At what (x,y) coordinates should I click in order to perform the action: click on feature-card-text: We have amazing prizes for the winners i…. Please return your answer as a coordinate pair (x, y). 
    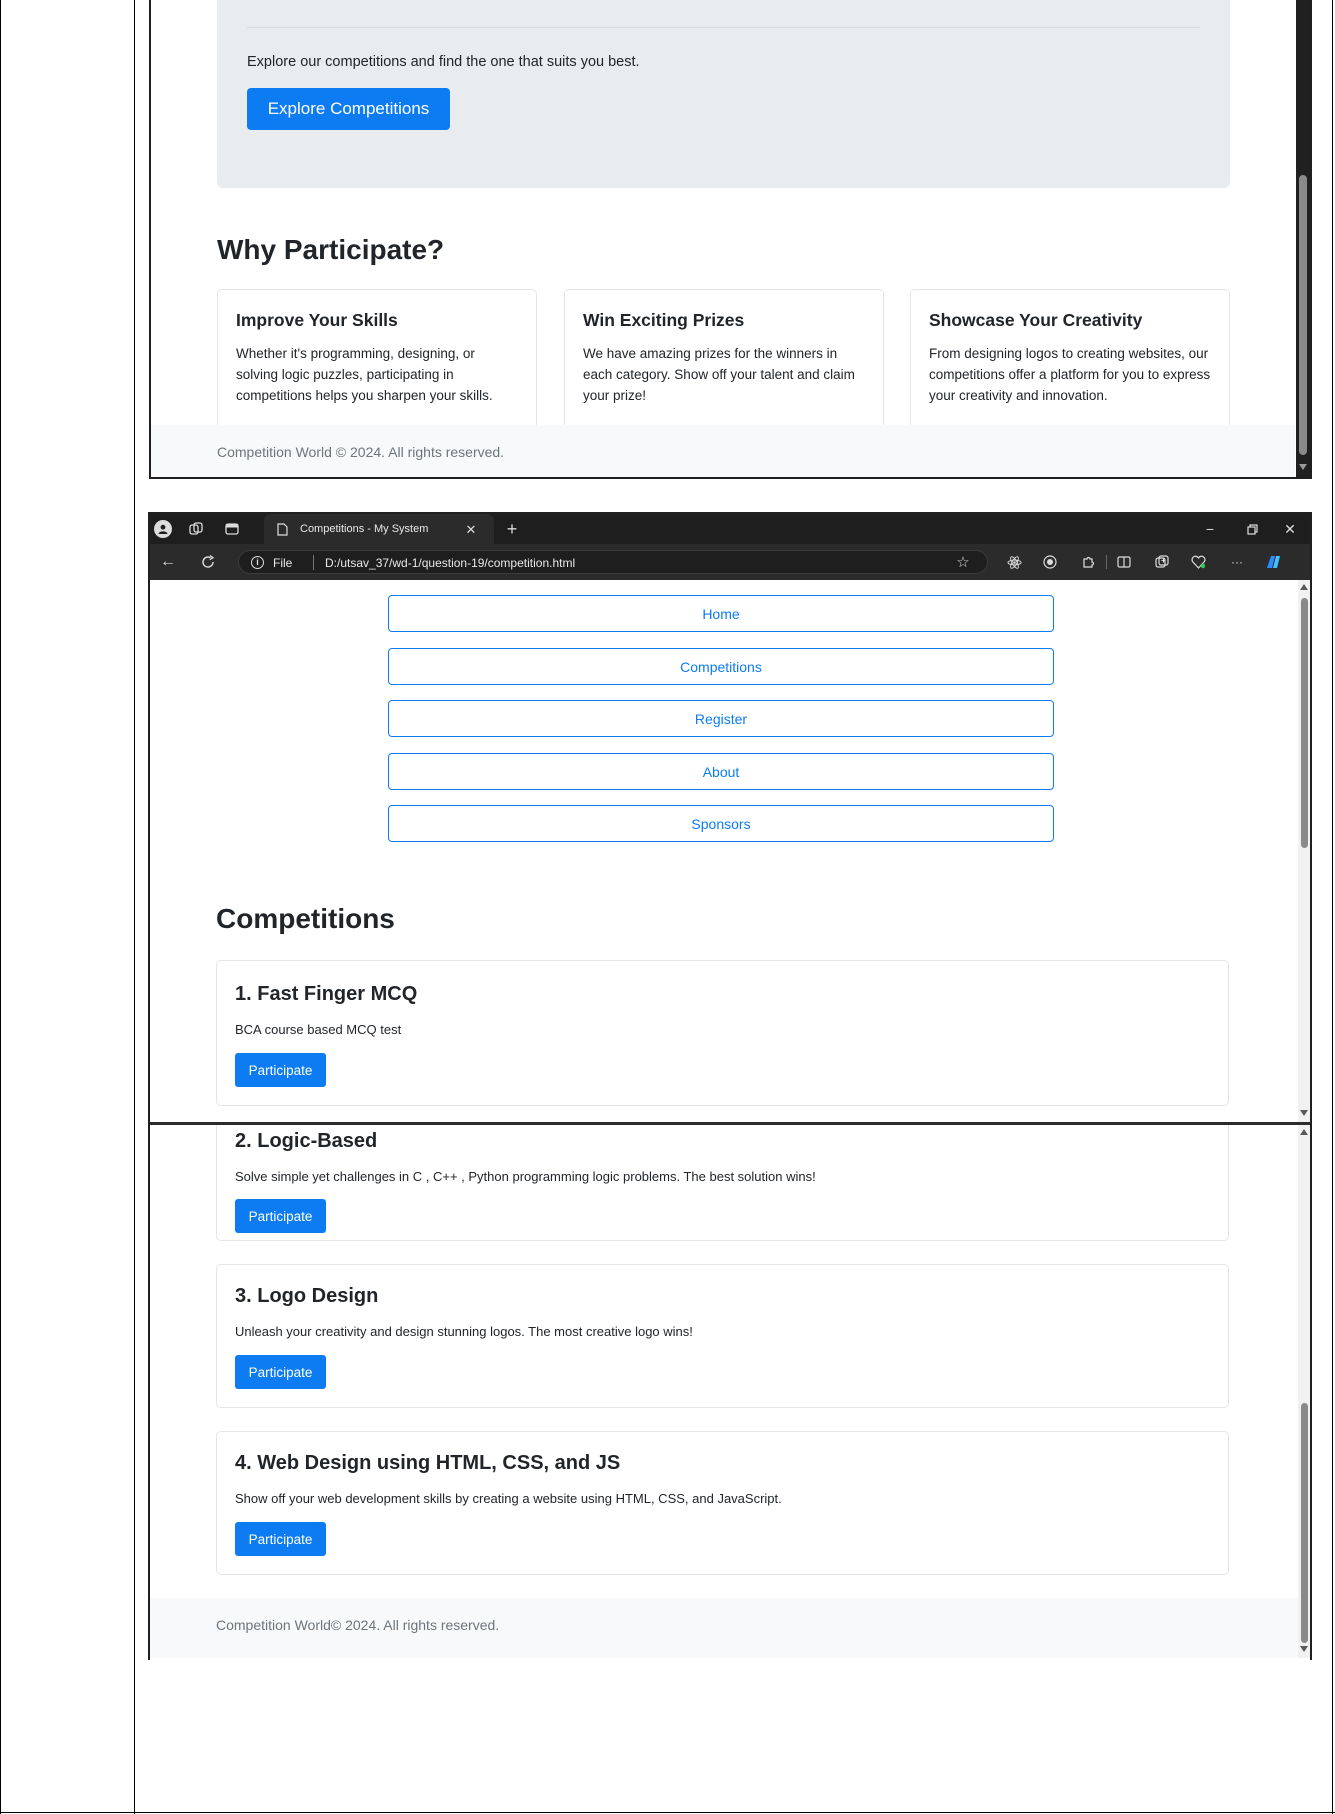
    Looking at the image, I should click on (719, 374).